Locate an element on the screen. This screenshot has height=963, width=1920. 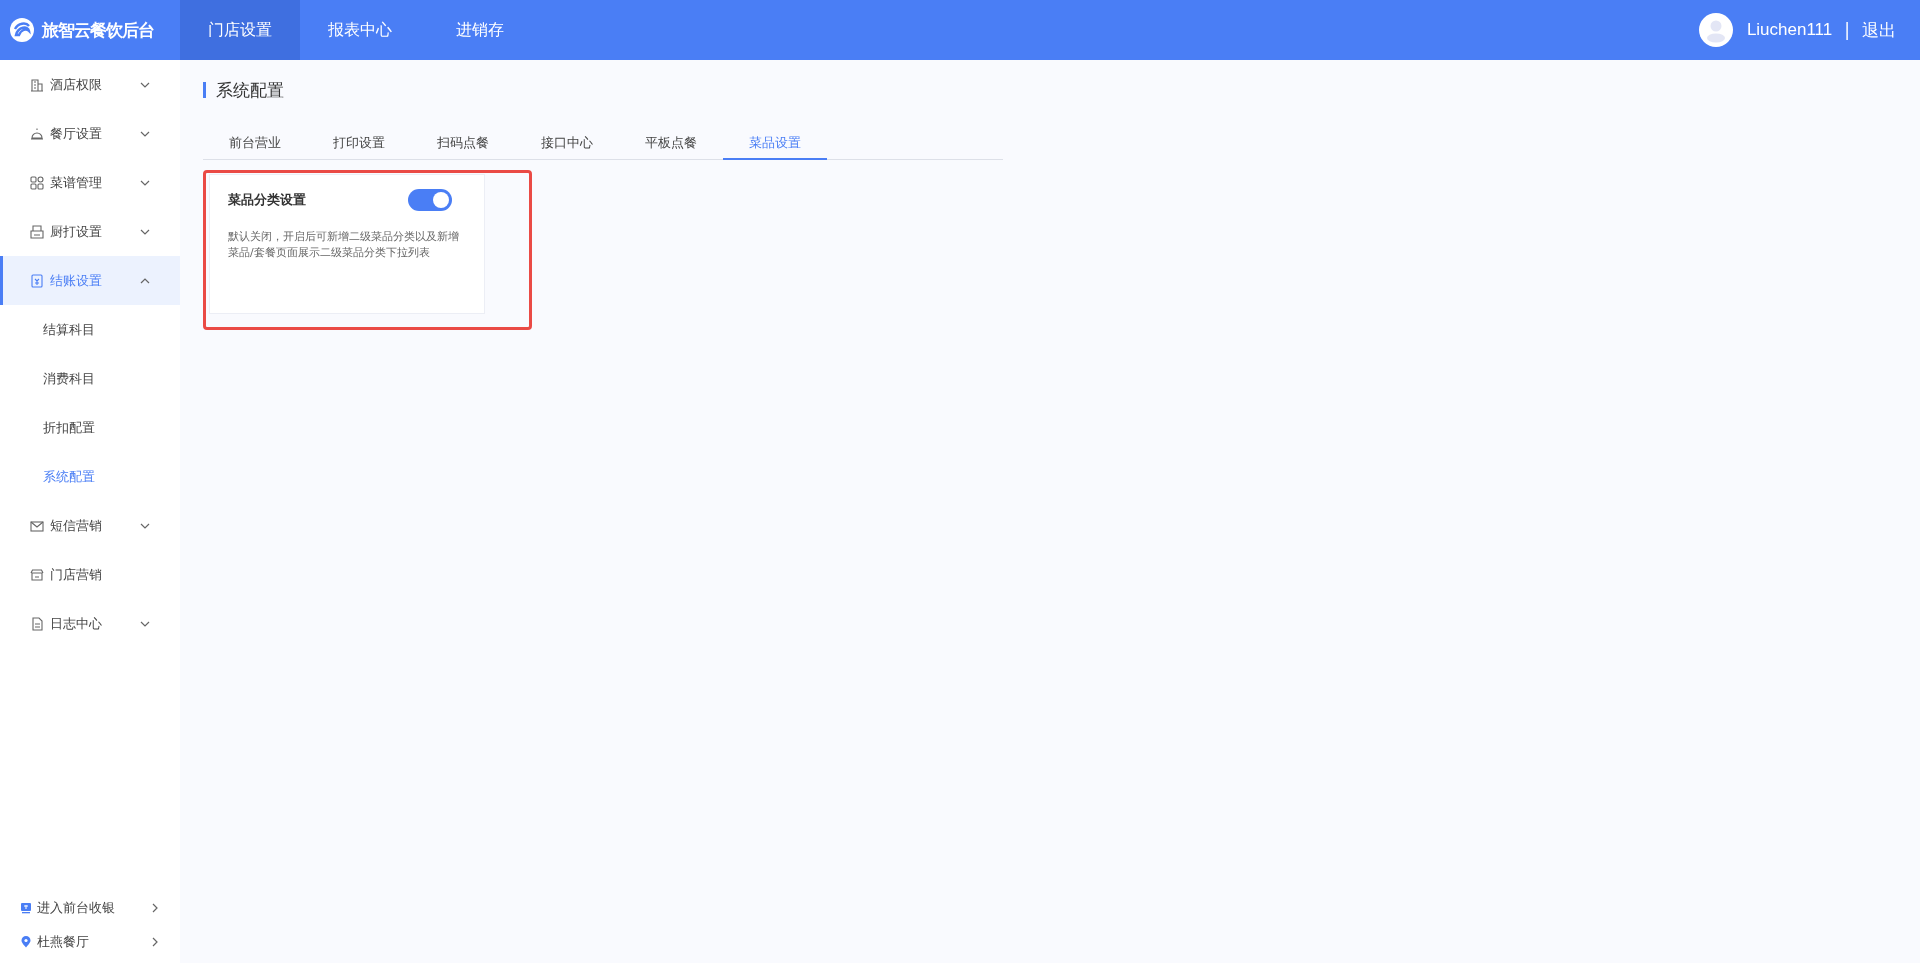
sidebar-item: 厨打设置 is located at coordinates (90, 231).